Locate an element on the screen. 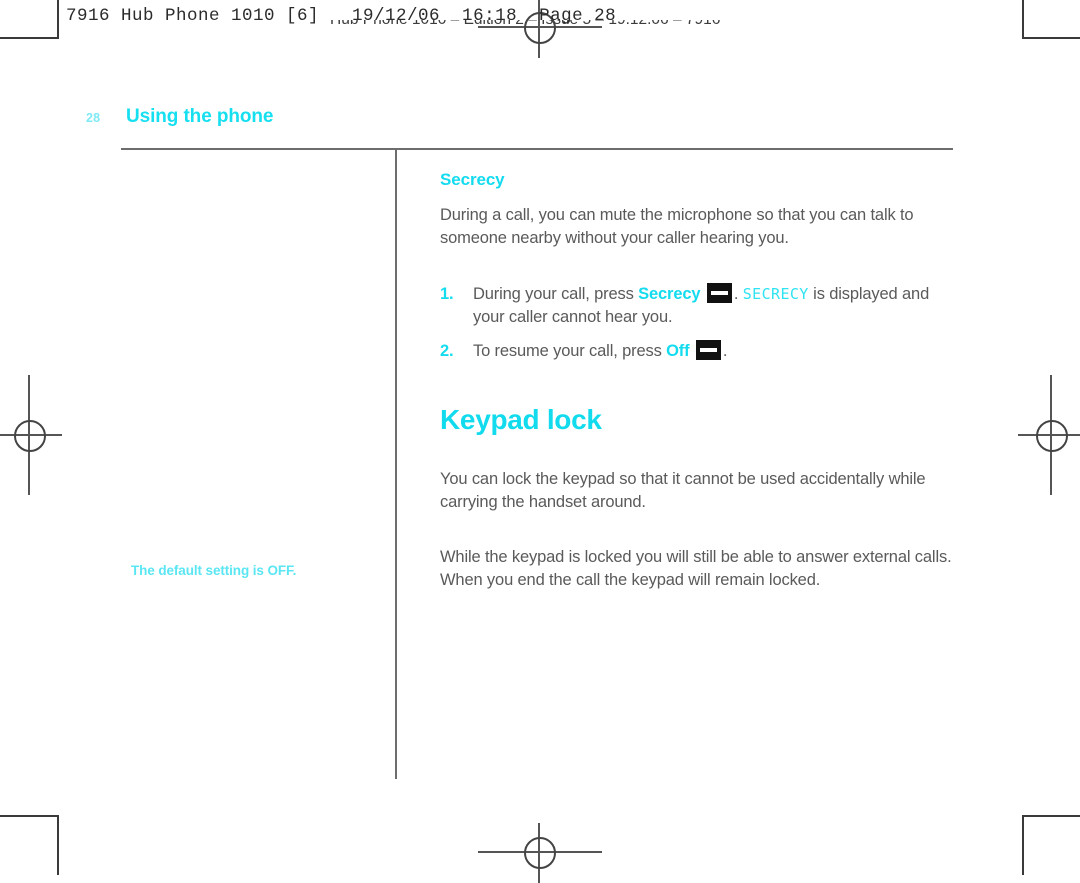 This screenshot has height=883, width=1080. margin-note: The default setting is OFF. is located at coordinates (214, 570).